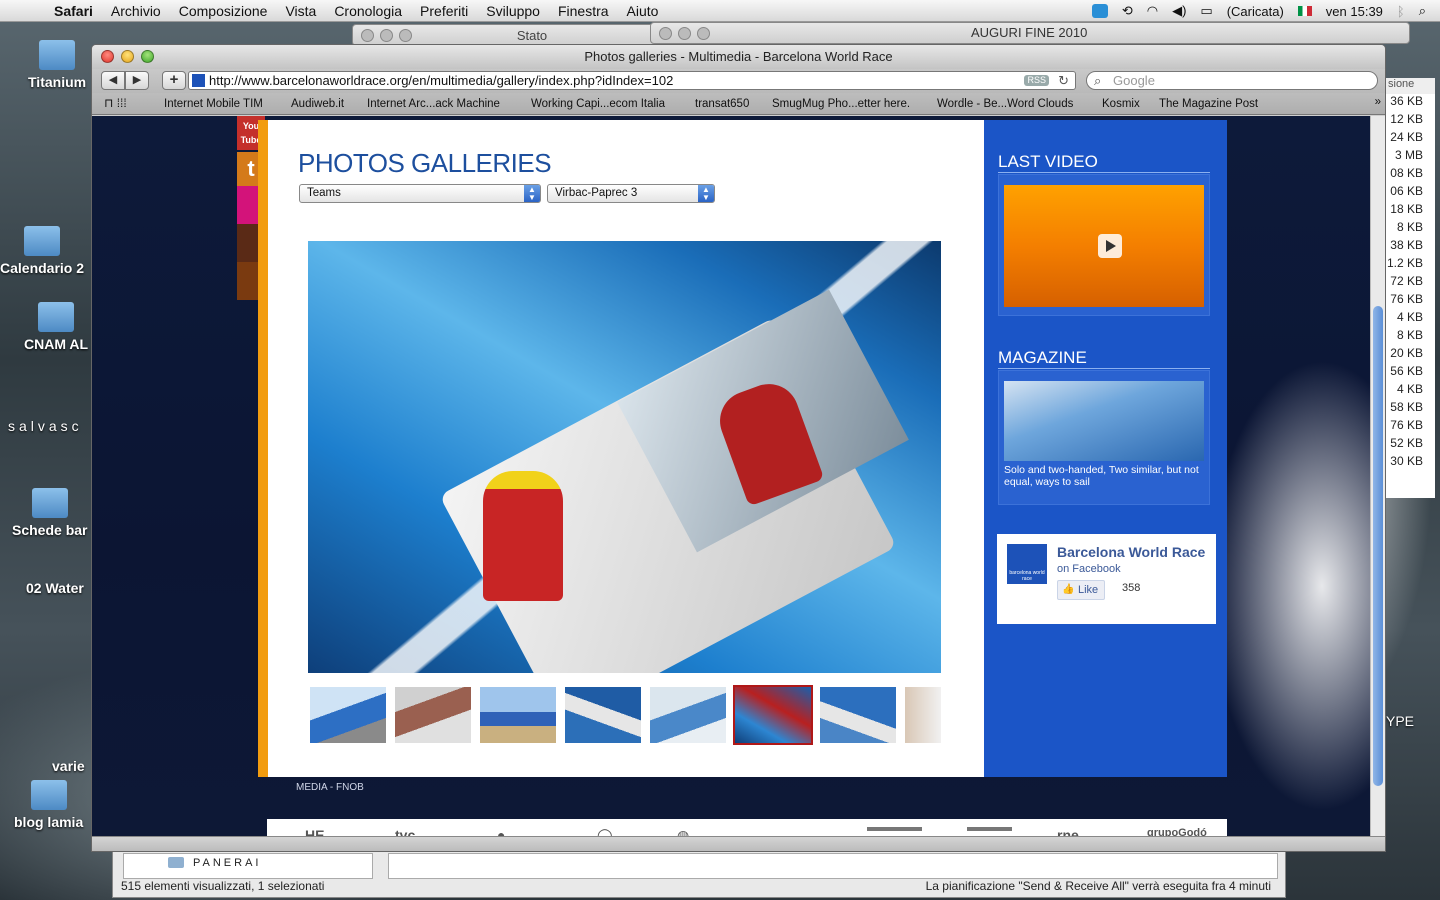 This screenshot has height=900, width=1440. What do you see at coordinates (49, 513) in the screenshot?
I see `desktop-icon-schede: Schede bar` at bounding box center [49, 513].